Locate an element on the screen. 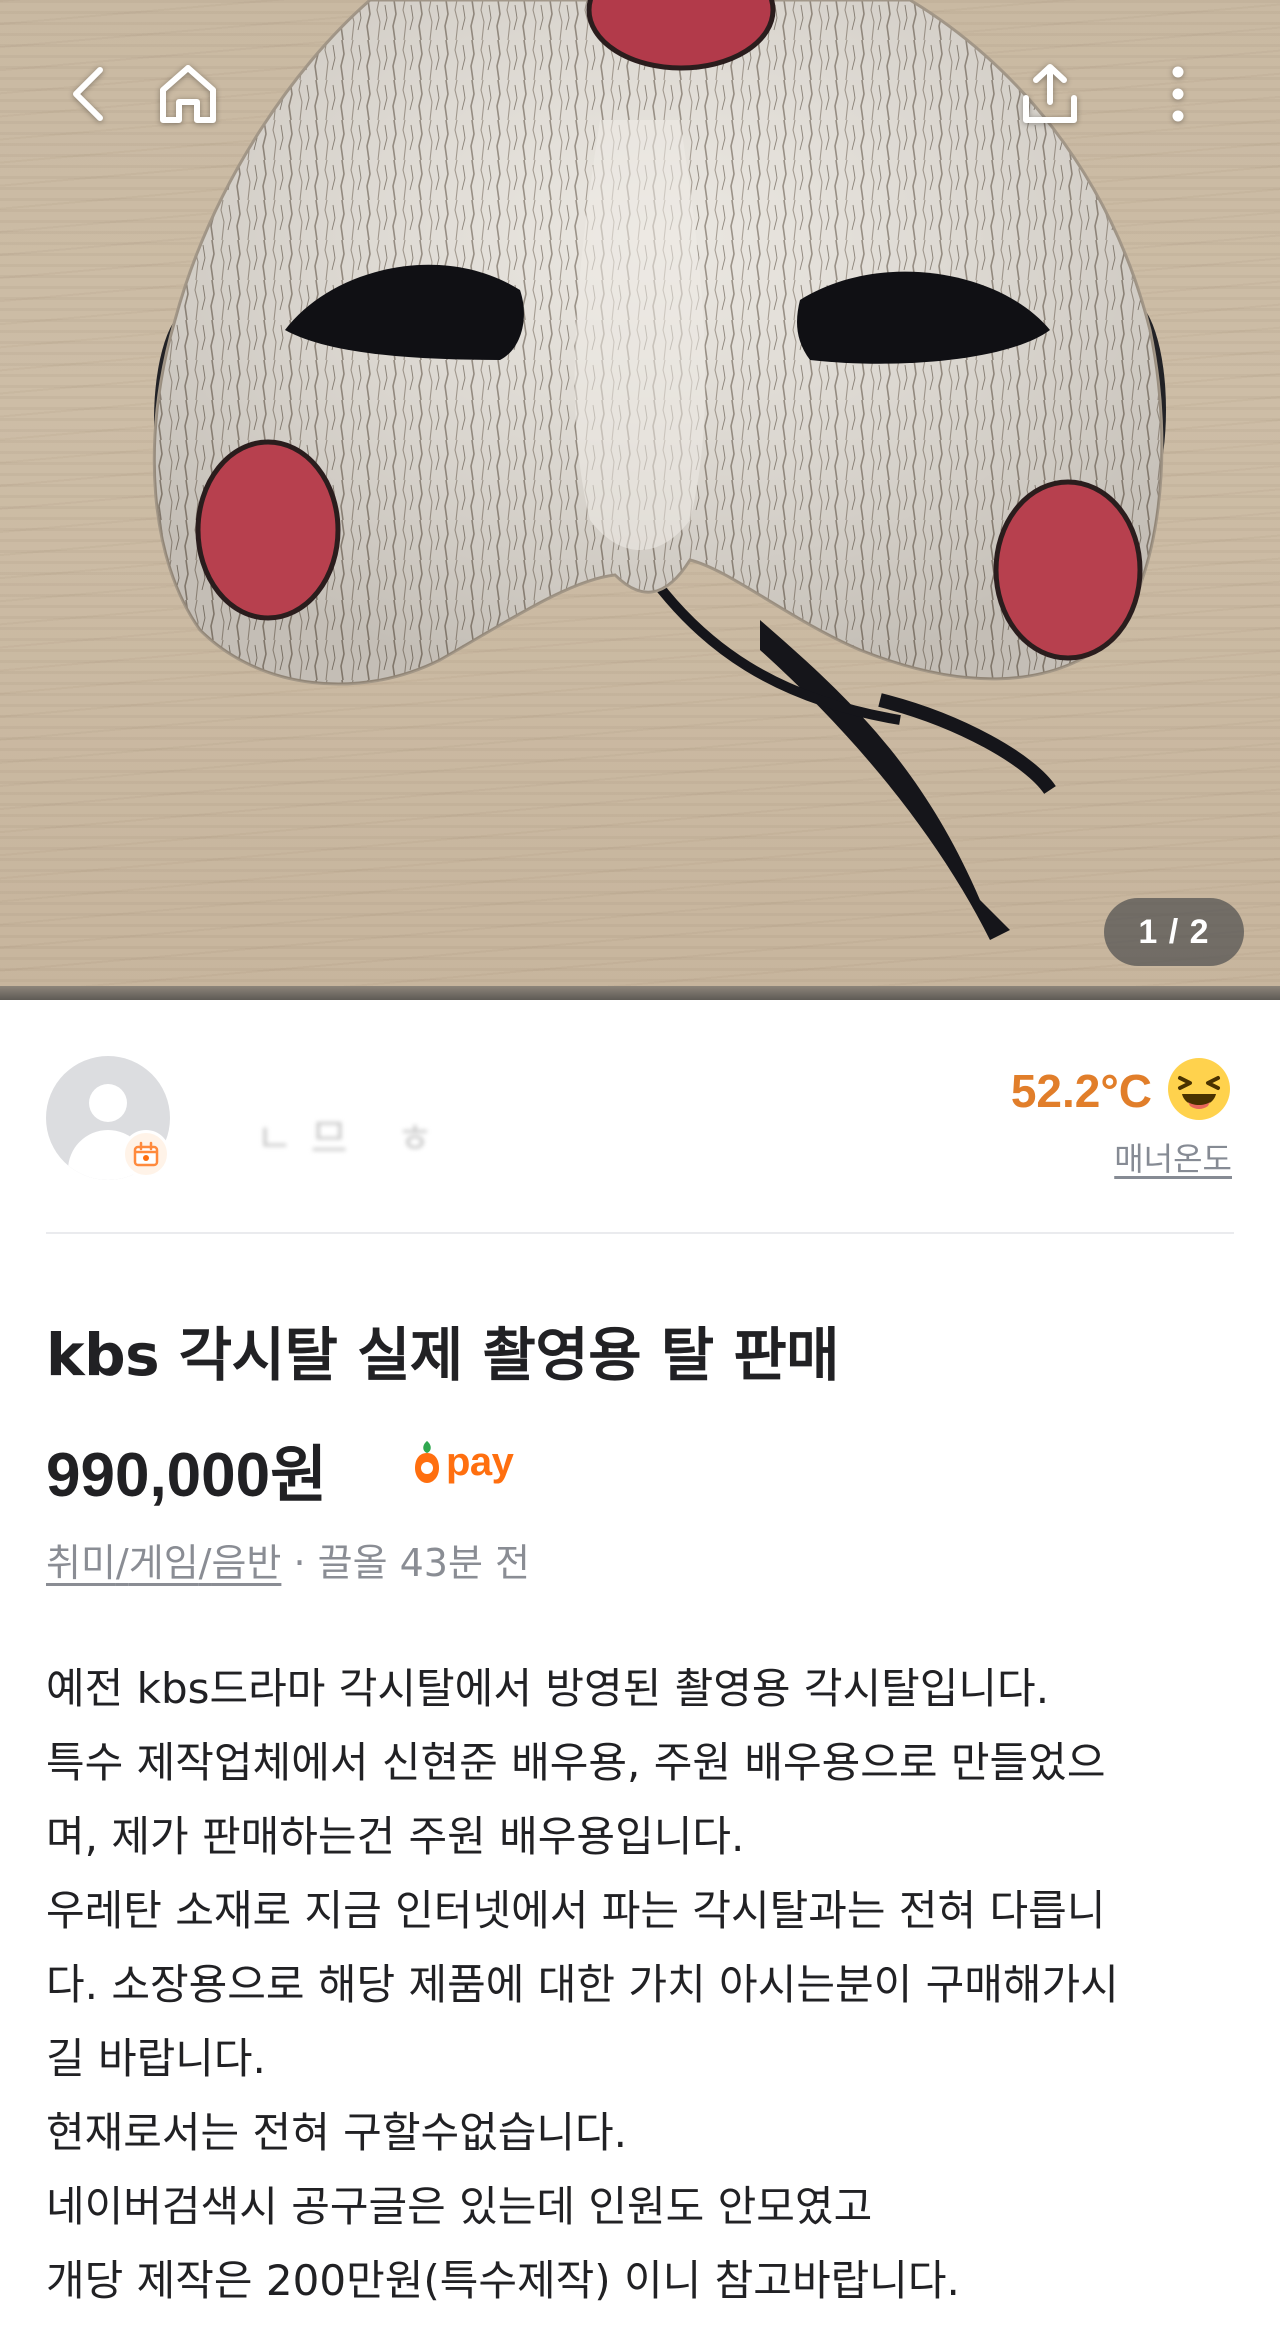  product-price: 990,000원 is located at coordinates (186, 1469).